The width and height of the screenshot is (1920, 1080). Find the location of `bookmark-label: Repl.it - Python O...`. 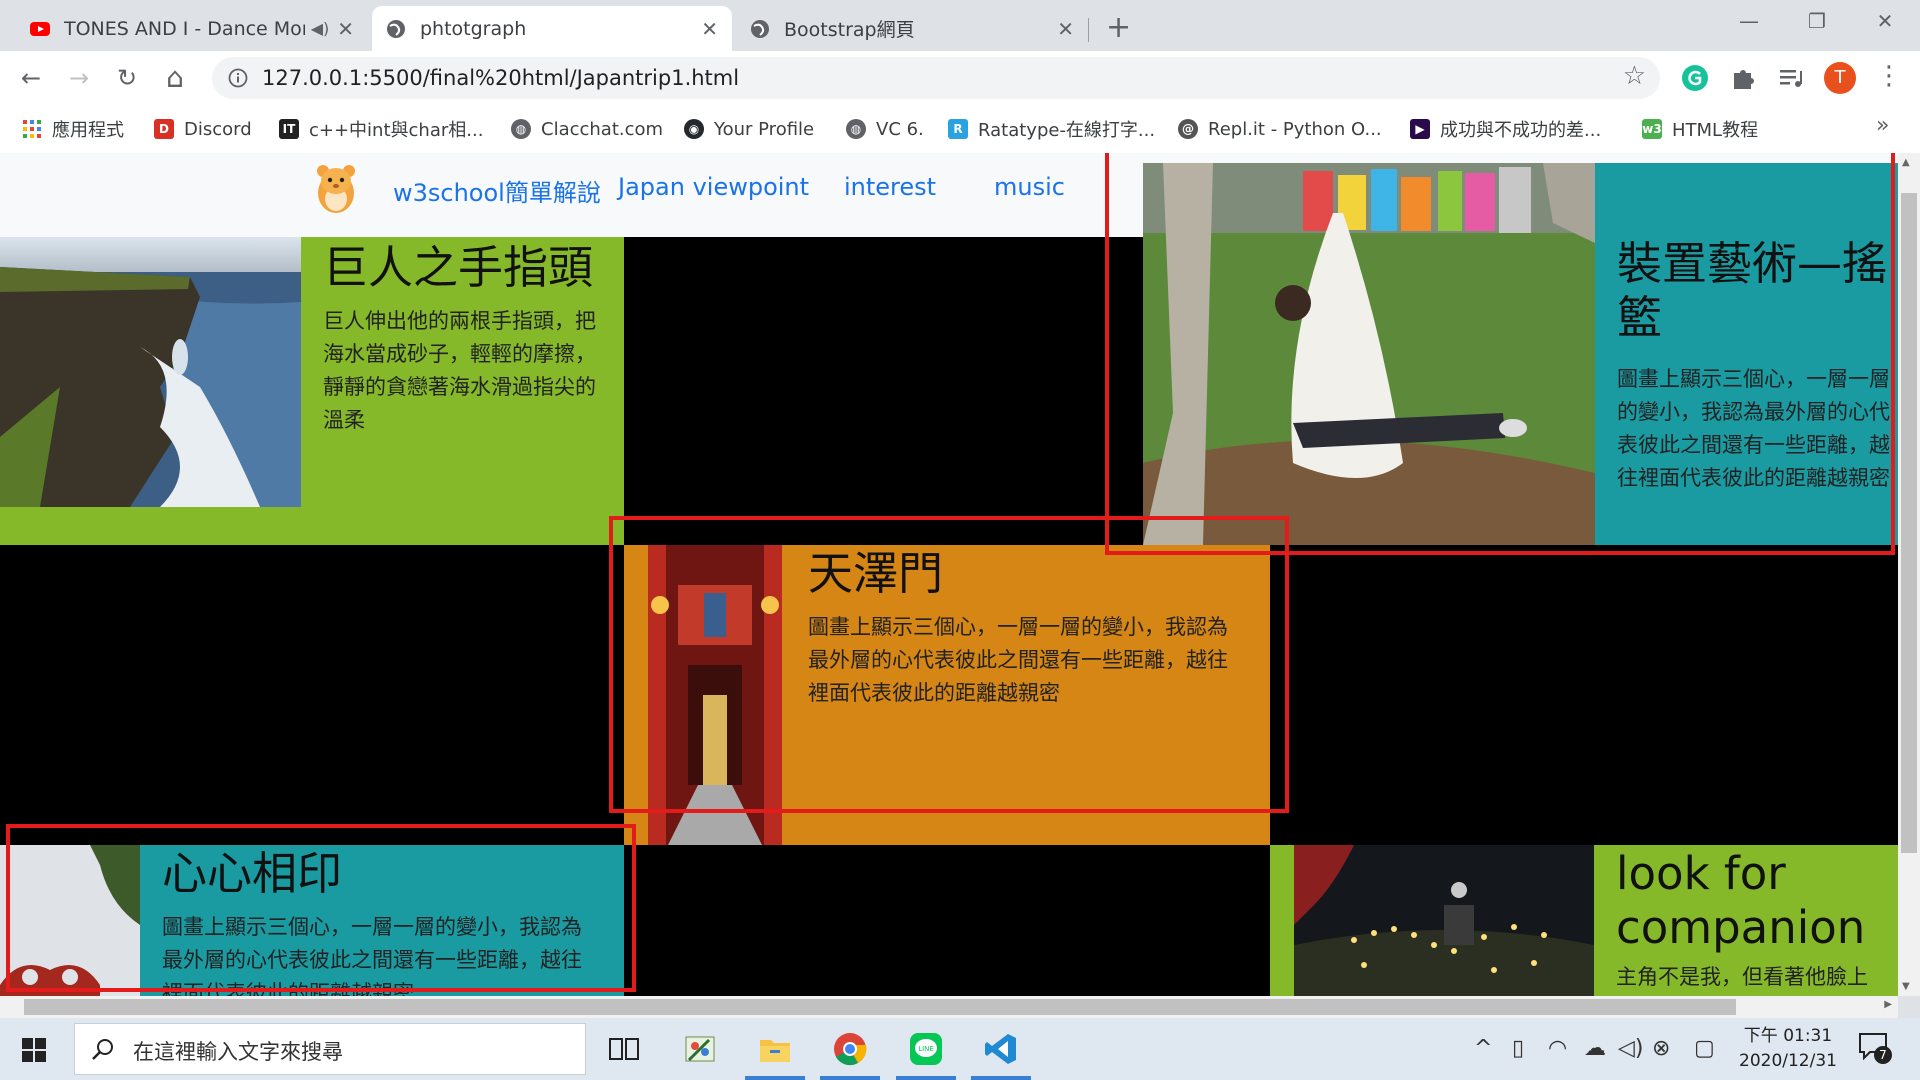

bookmark-label: Repl.it - Python O... is located at coordinates (1295, 129).